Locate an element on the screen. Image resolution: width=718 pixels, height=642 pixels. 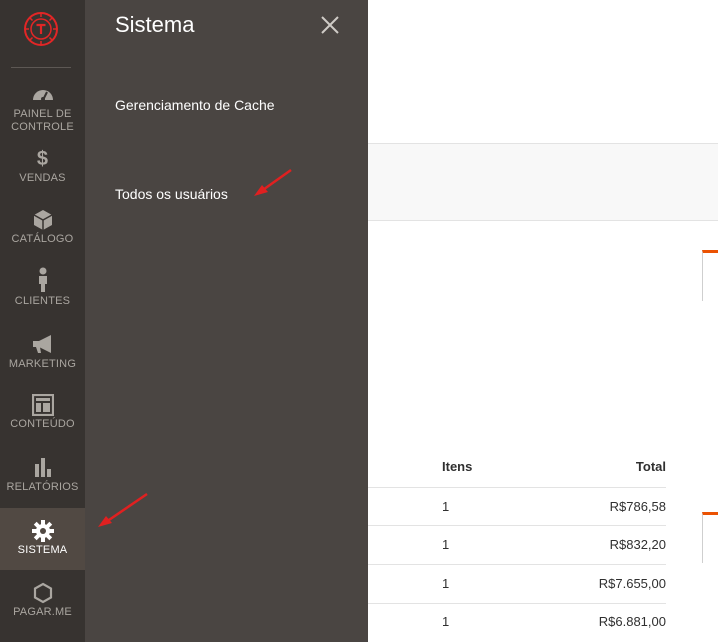
dollar-icon: $ is located at coordinates (42, 159).